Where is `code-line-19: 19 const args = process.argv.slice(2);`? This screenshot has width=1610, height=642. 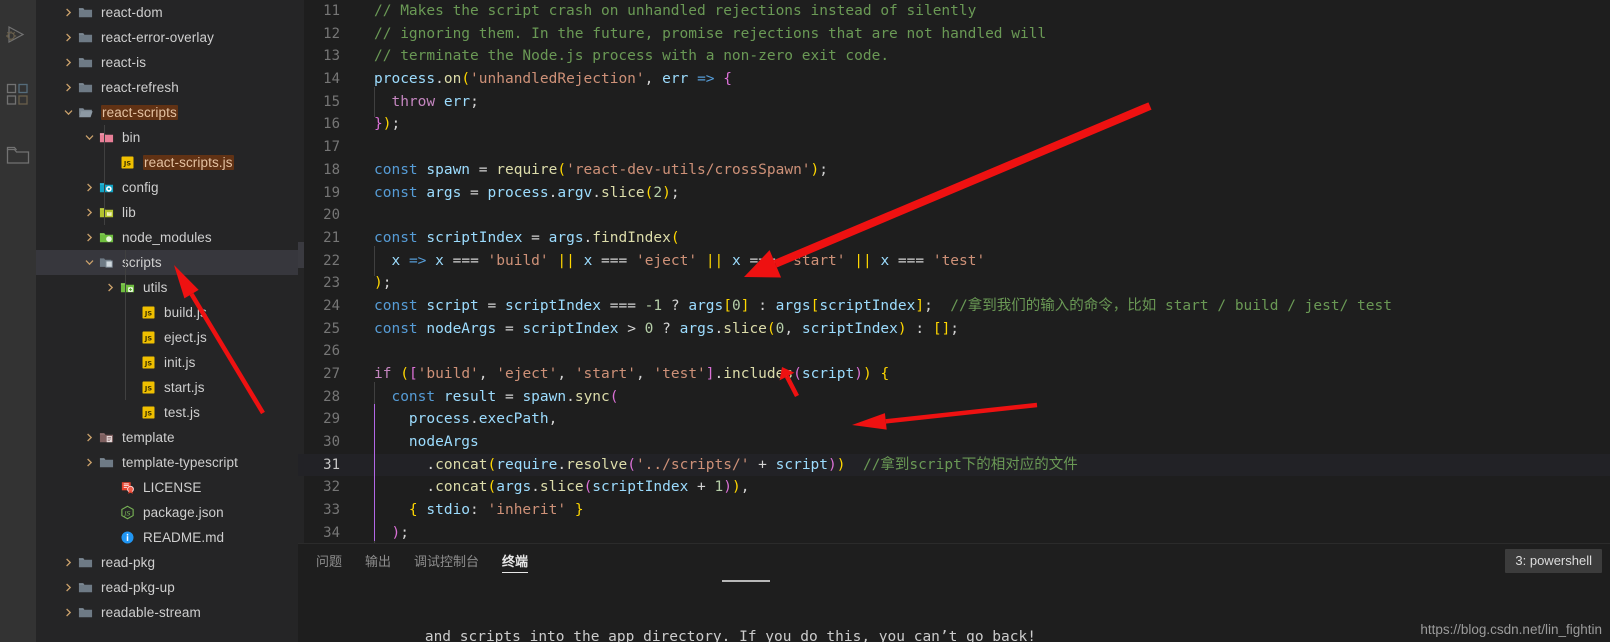
code-line-19: 19 const args = process.argv.slice(2); is located at coordinates (954, 193).